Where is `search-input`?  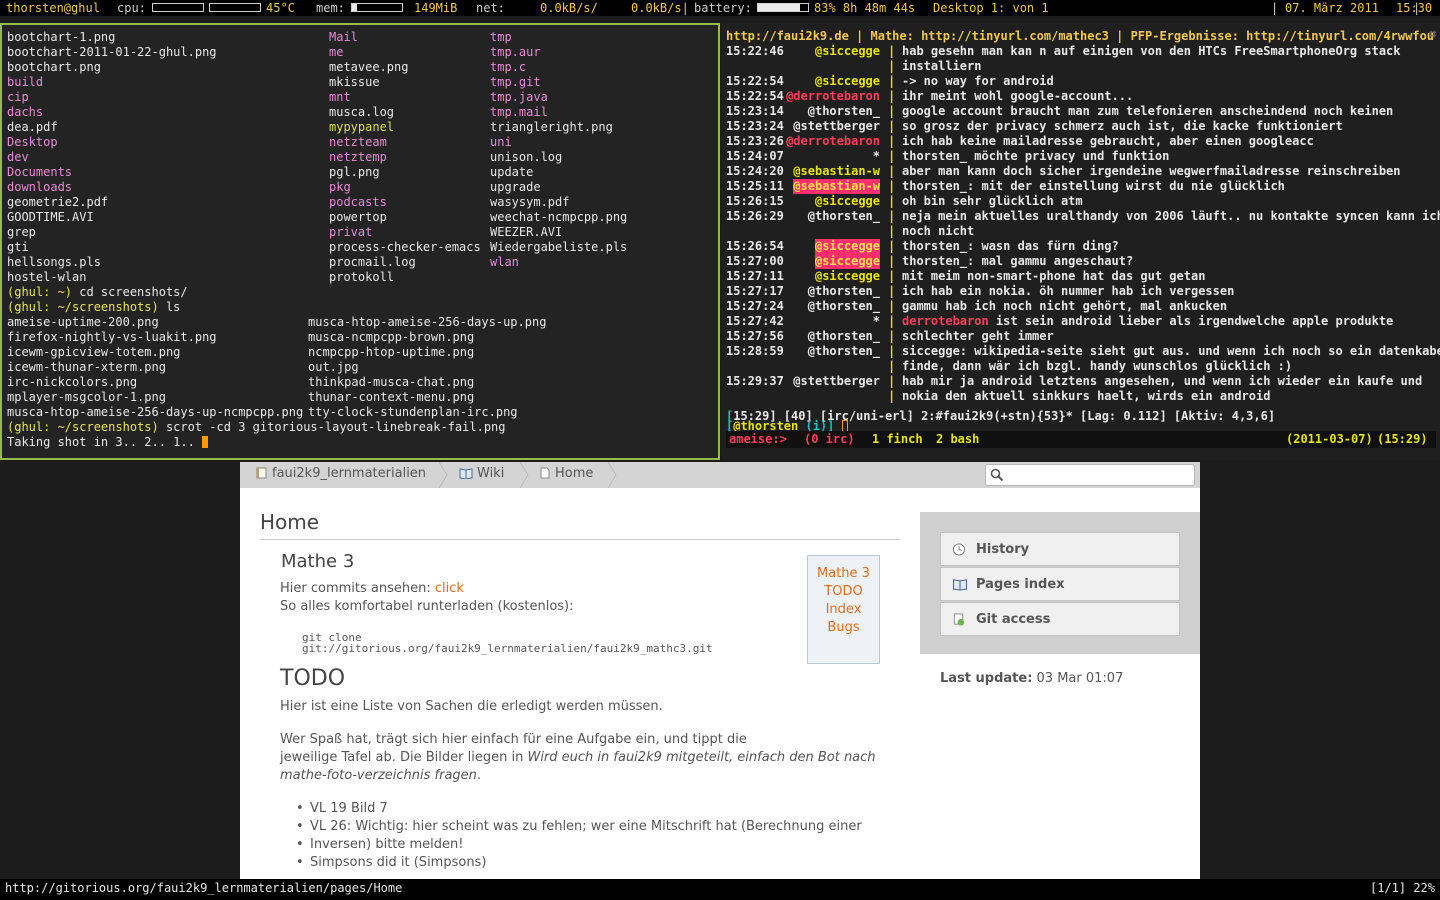 search-input is located at coordinates (1090, 475).